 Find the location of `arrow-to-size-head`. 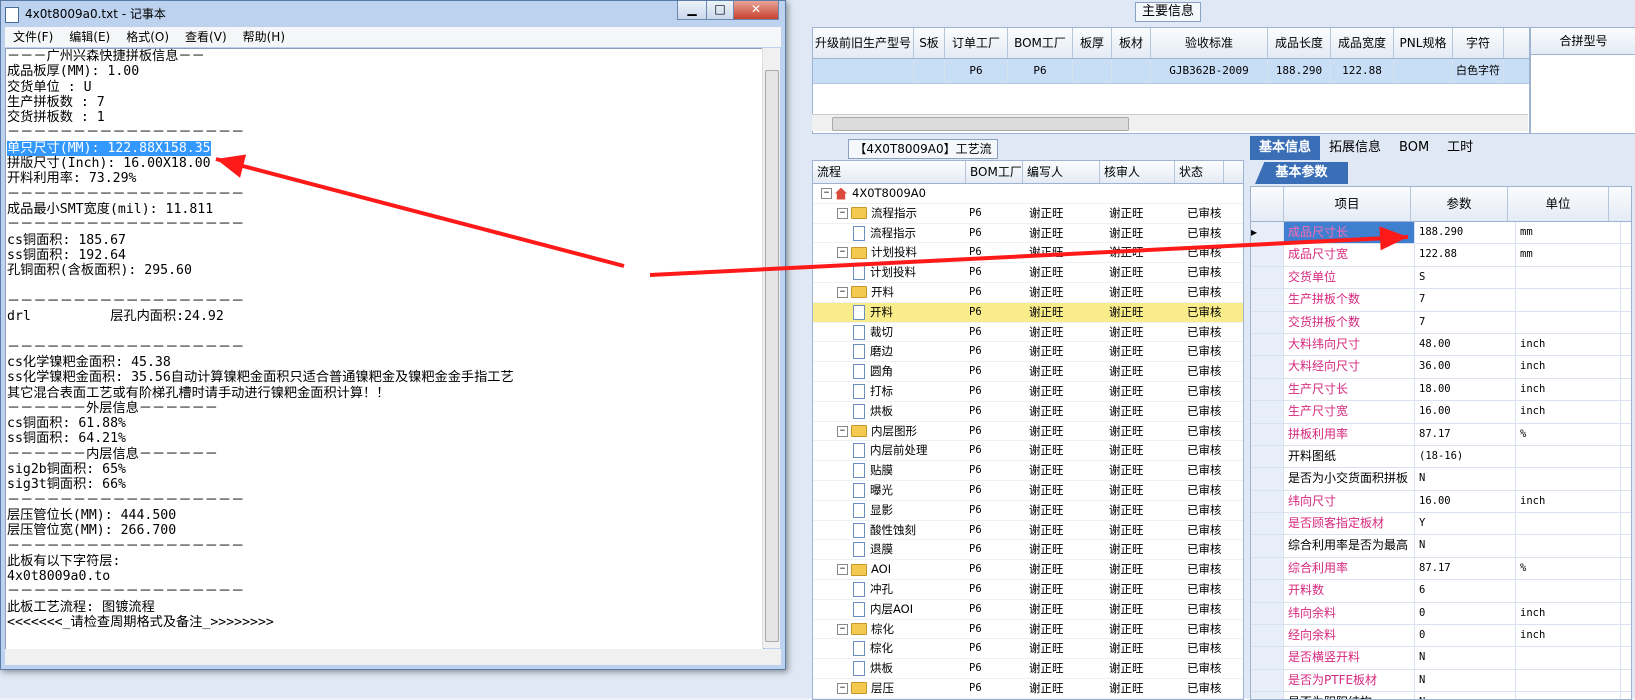

arrow-to-size-head is located at coordinates (231, 166).